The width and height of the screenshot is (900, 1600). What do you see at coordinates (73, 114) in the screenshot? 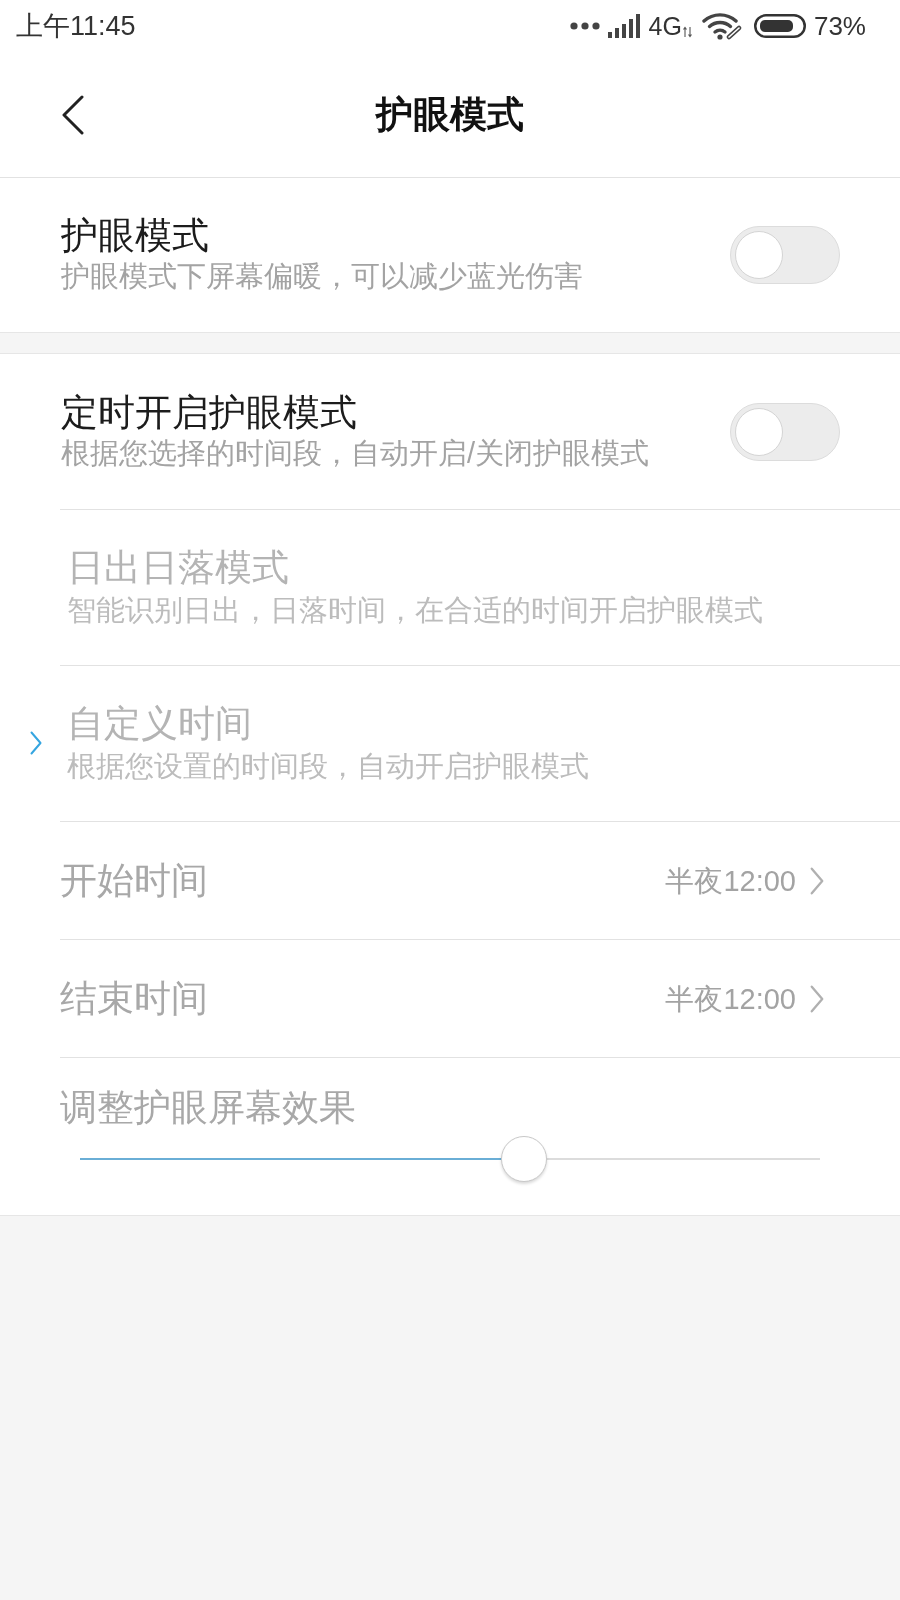
I see `back-chevron-icon` at bounding box center [73, 114].